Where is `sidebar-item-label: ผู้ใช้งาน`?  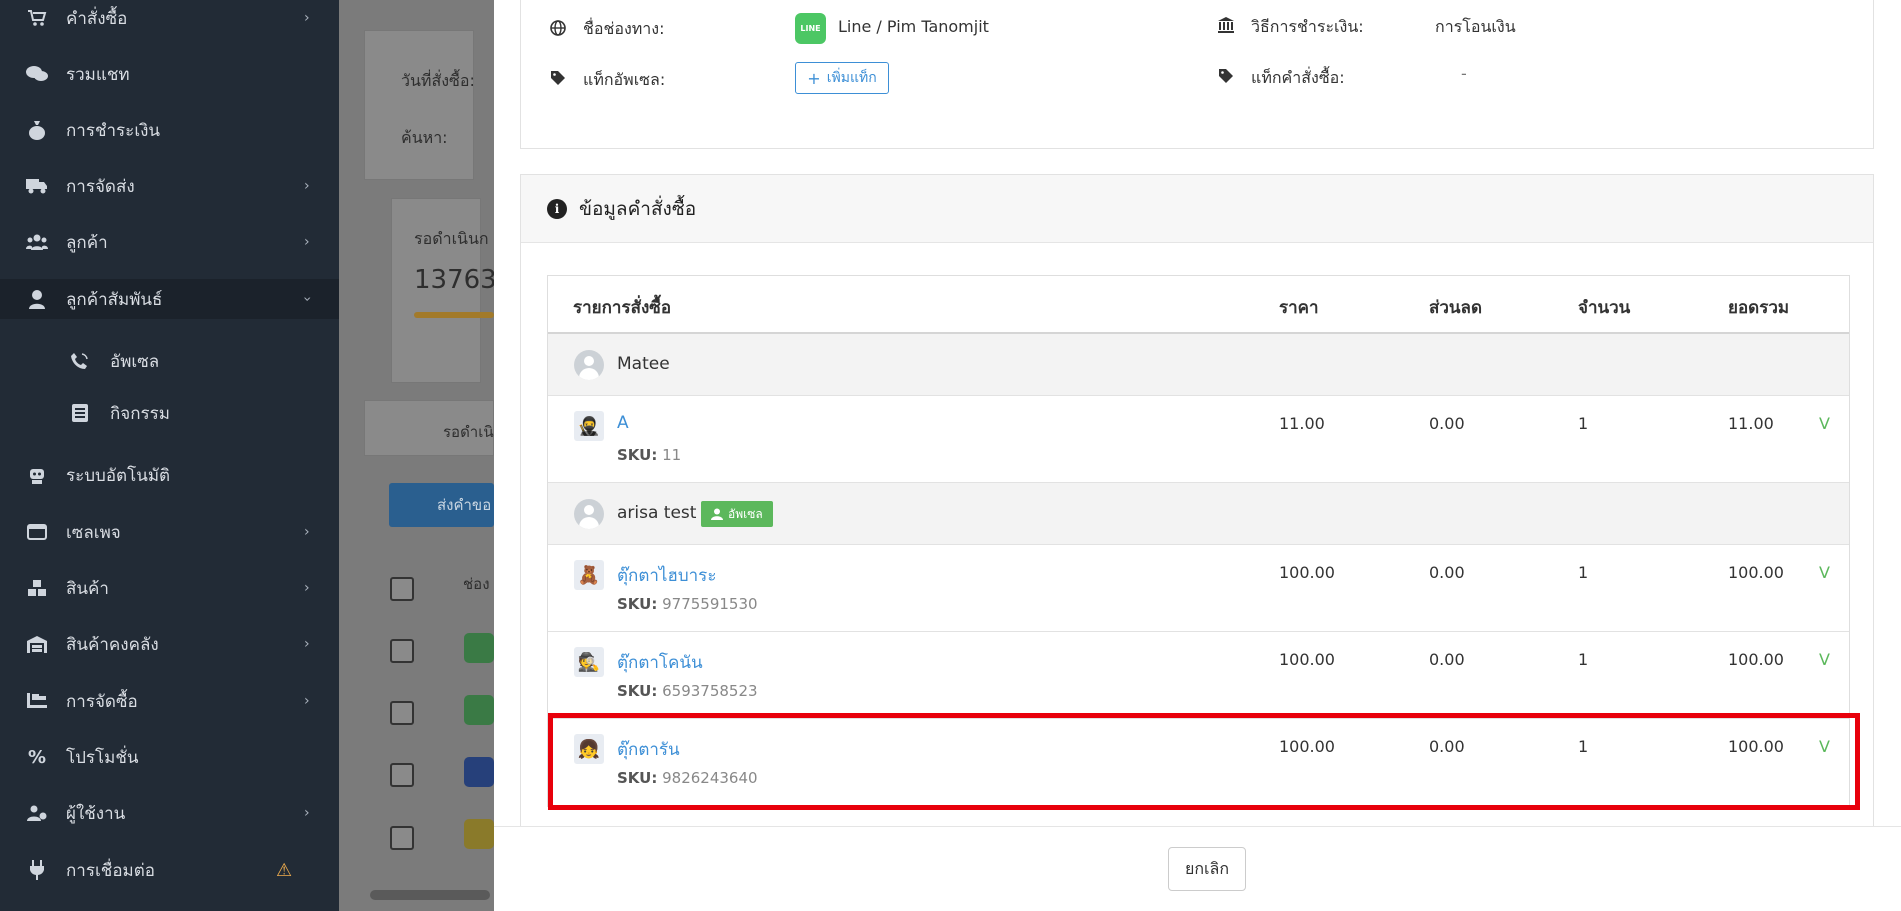 sidebar-item-label: ผู้ใช้งาน is located at coordinates (96, 813).